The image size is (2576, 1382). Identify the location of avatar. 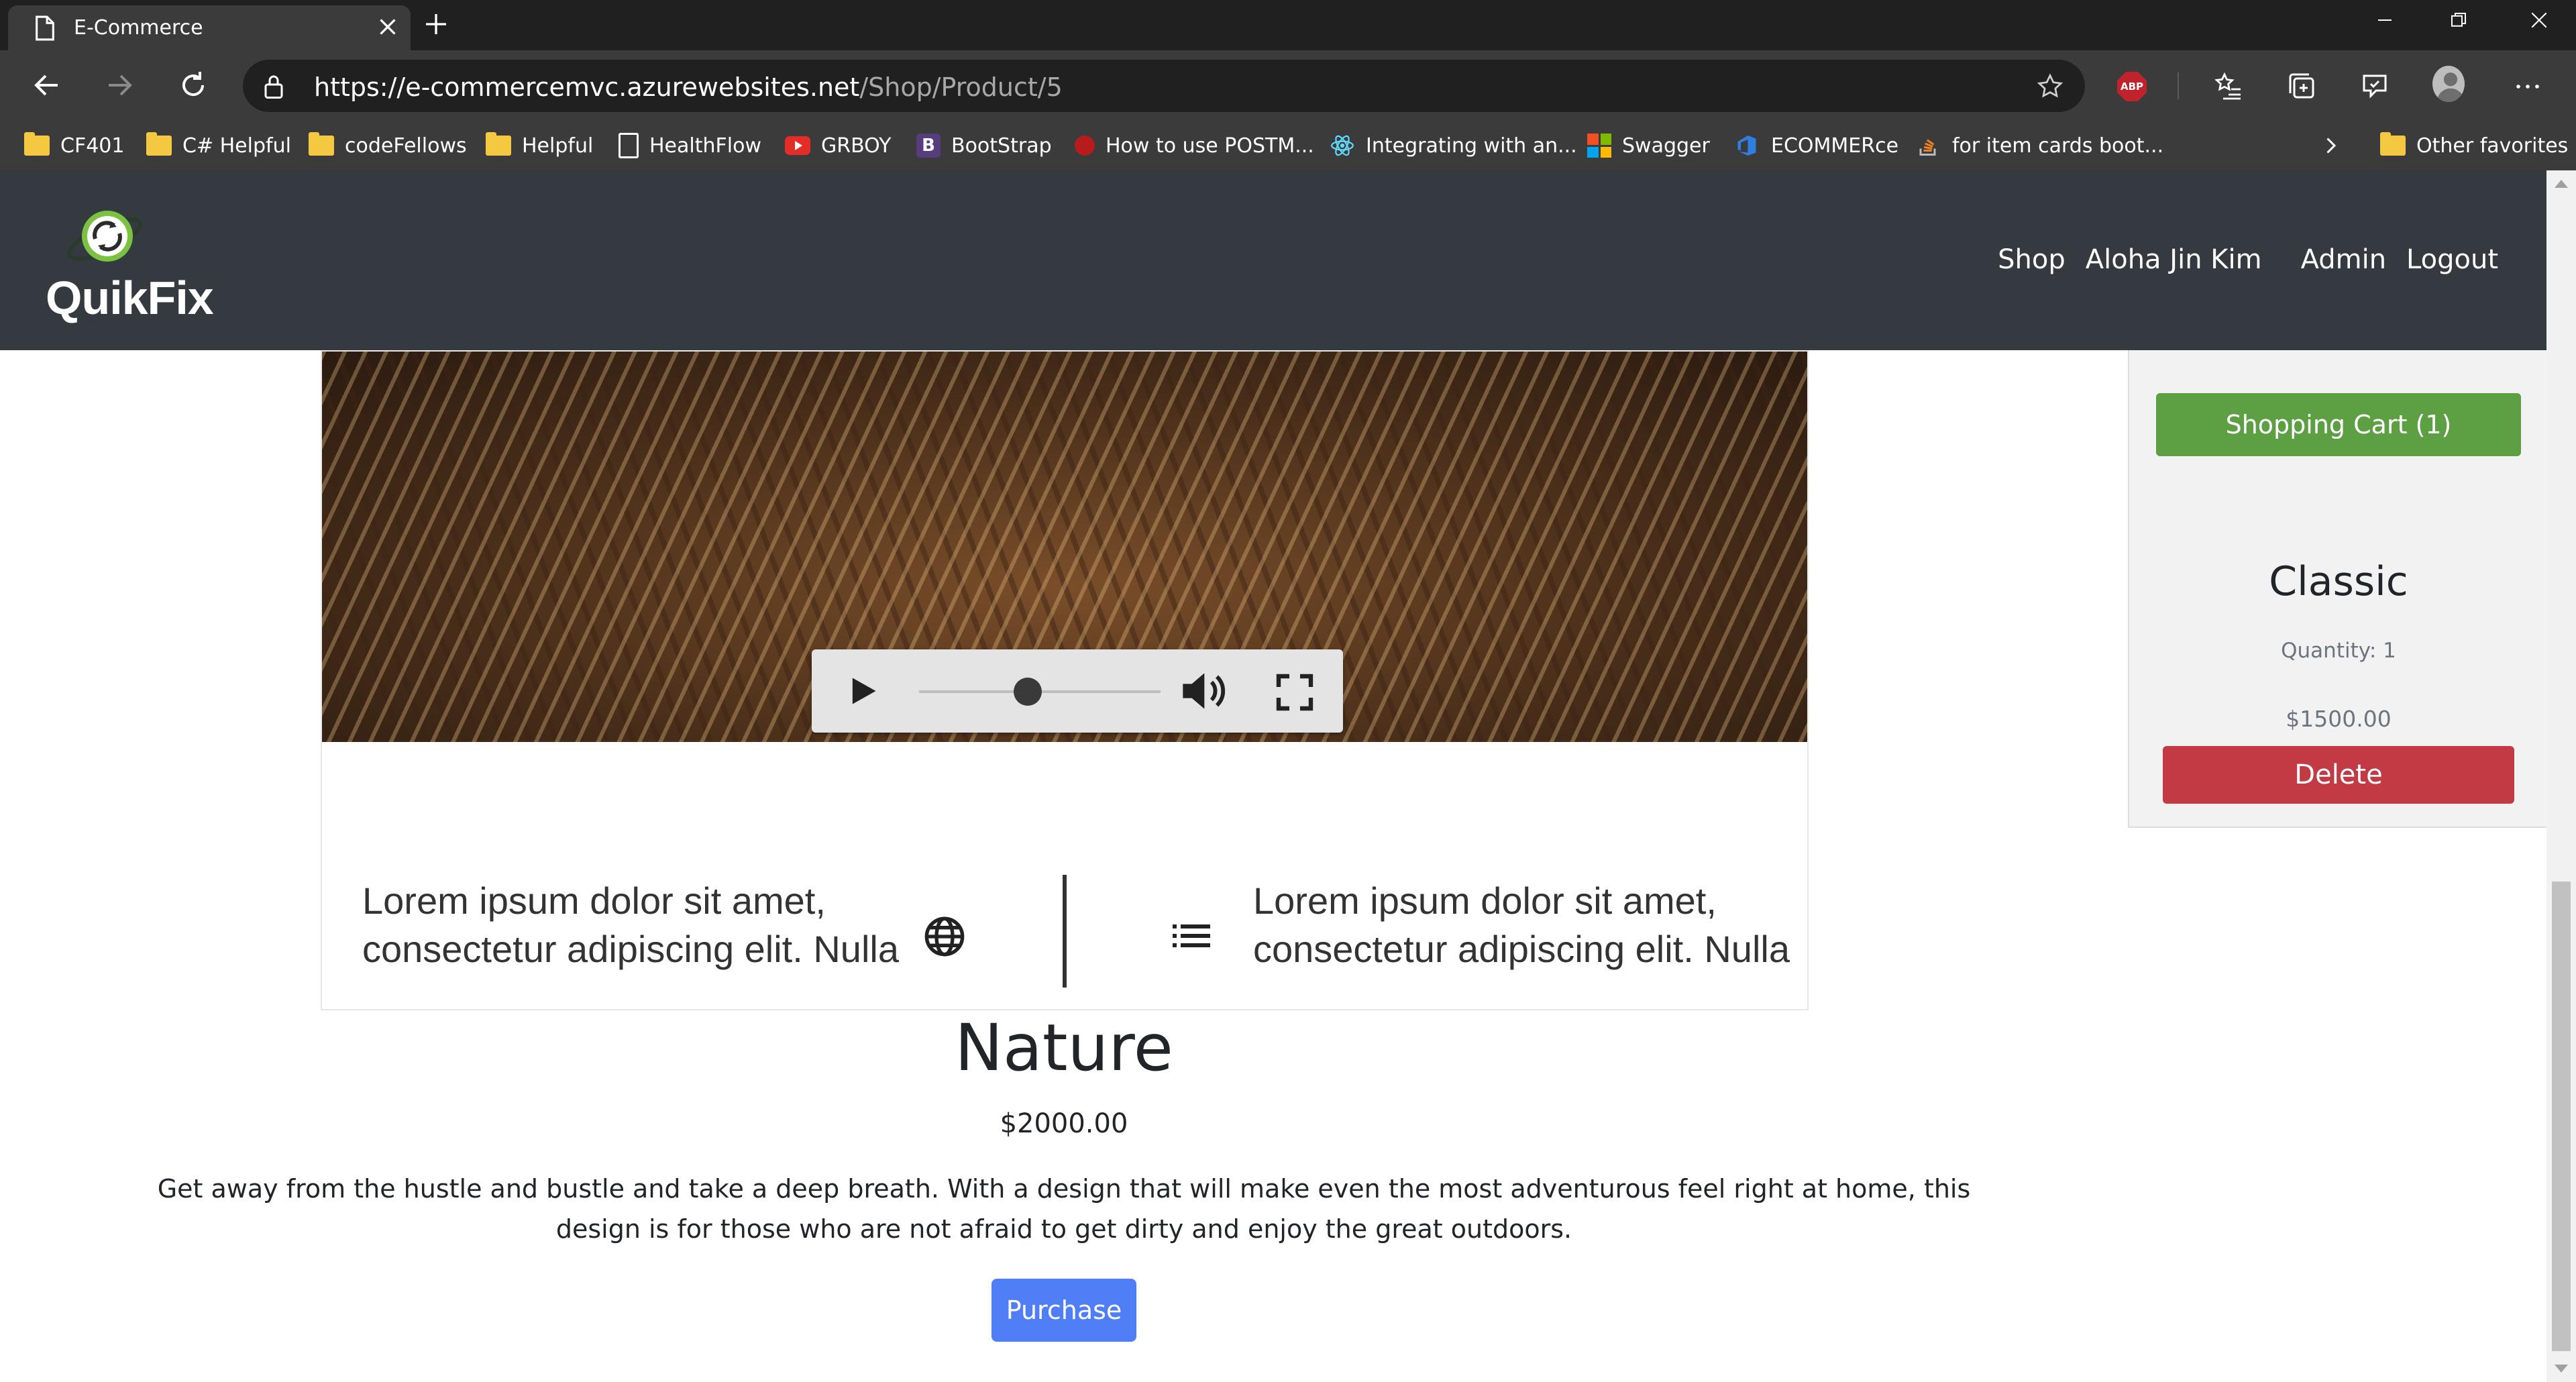
(2448, 84).